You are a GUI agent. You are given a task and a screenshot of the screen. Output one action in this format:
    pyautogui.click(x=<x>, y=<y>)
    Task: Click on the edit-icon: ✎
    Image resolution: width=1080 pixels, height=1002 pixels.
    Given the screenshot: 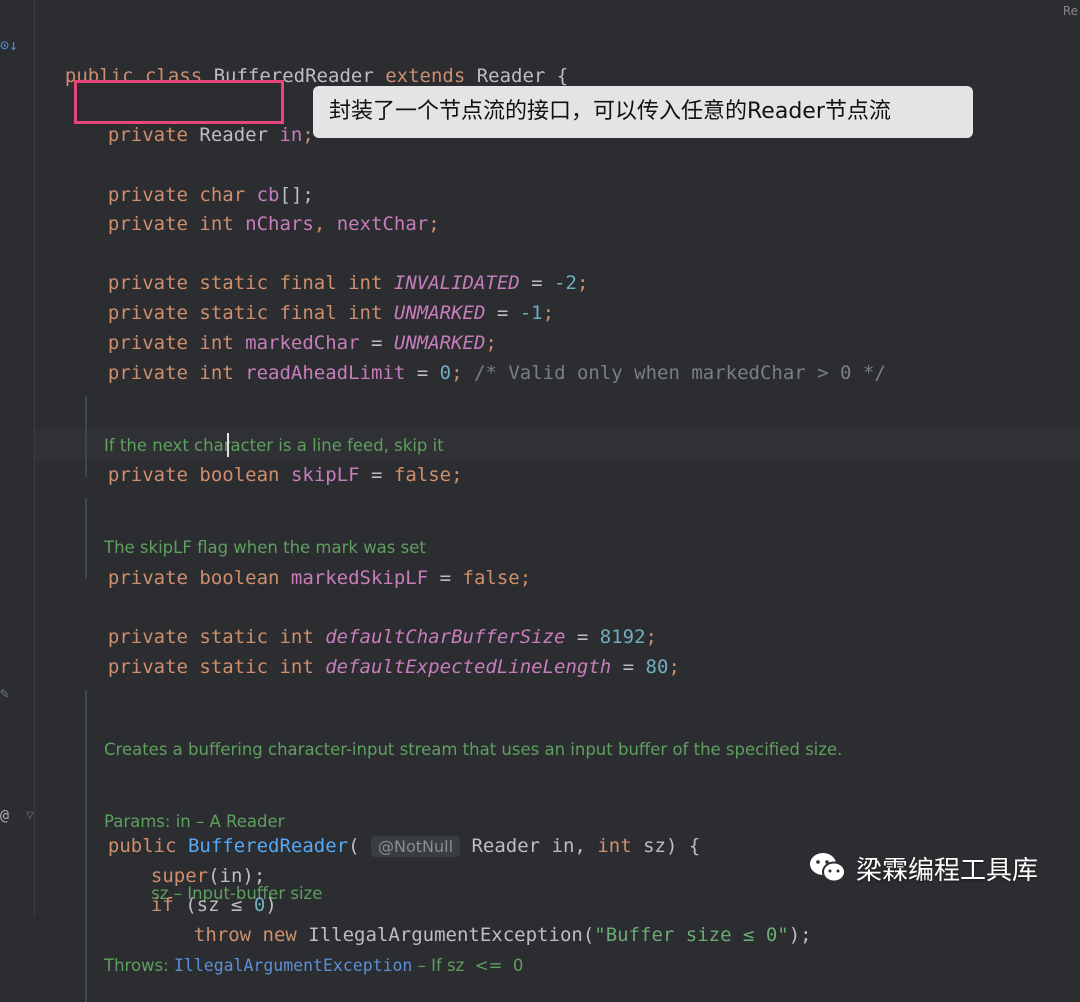 What is the action you would take?
    pyautogui.click(x=4, y=693)
    